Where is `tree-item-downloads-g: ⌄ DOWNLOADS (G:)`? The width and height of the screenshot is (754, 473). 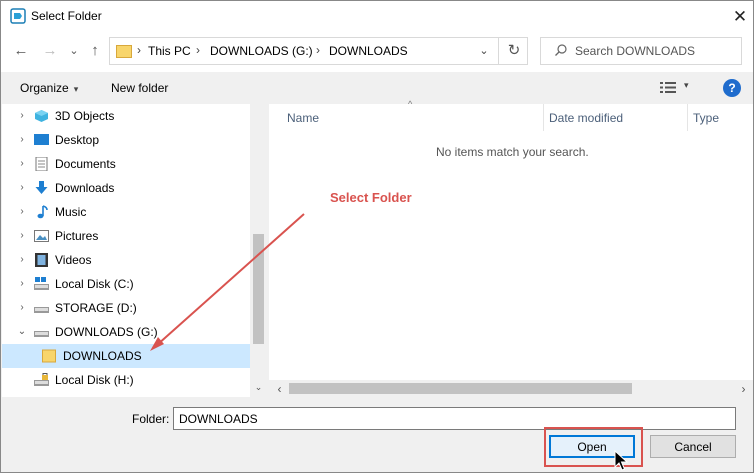 tree-item-downloads-g: ⌄ DOWNLOADS (G:) is located at coordinates (126, 332).